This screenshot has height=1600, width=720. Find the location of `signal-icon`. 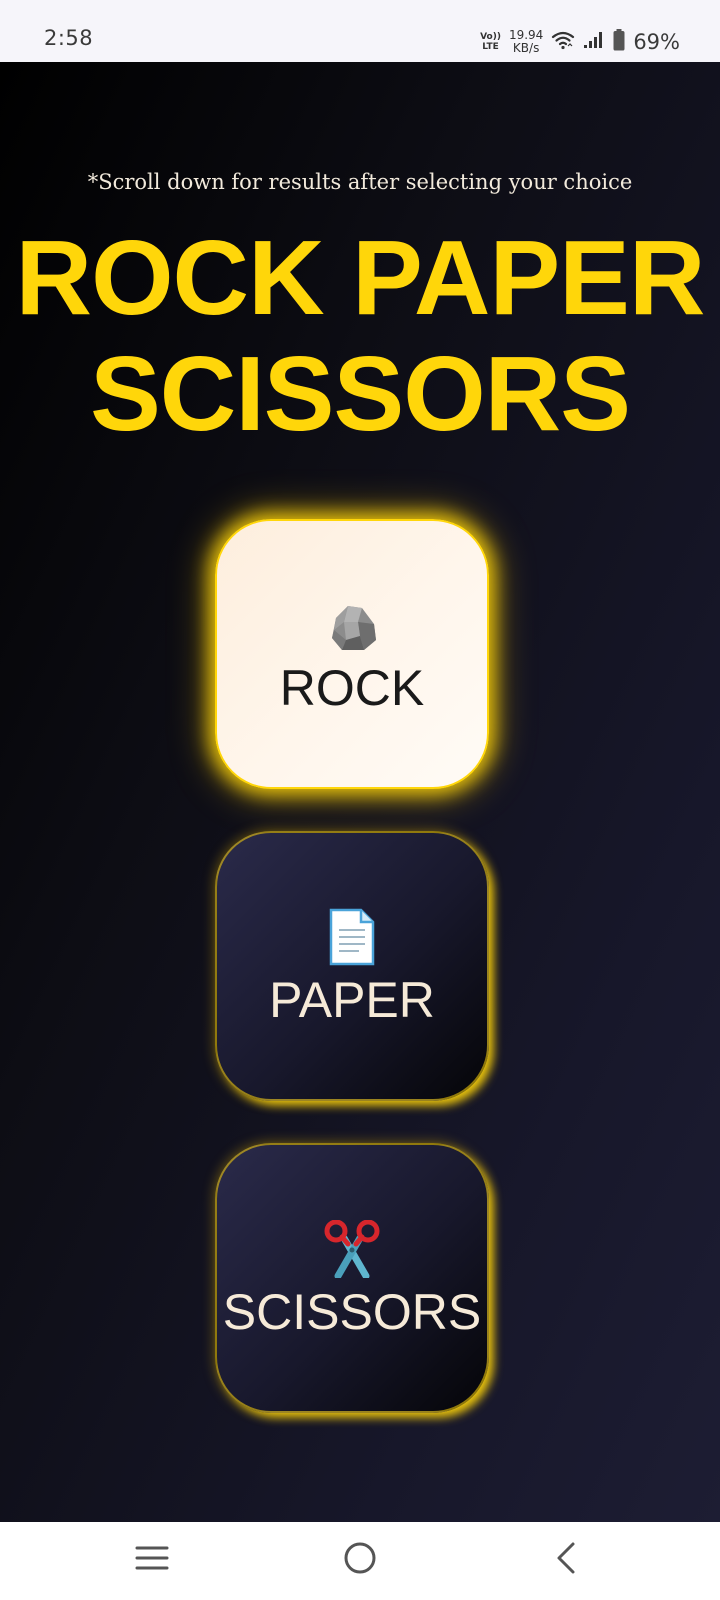

signal-icon is located at coordinates (594, 42).